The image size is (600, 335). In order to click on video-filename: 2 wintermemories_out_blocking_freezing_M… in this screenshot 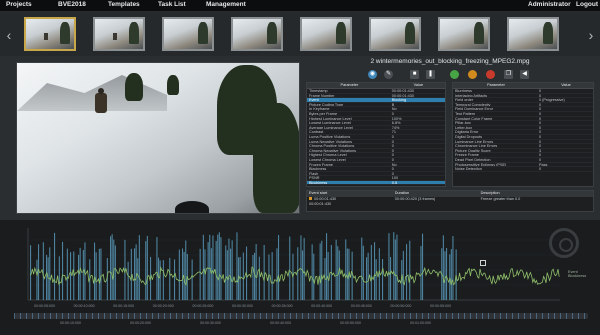, I will do `click(450, 61)`.